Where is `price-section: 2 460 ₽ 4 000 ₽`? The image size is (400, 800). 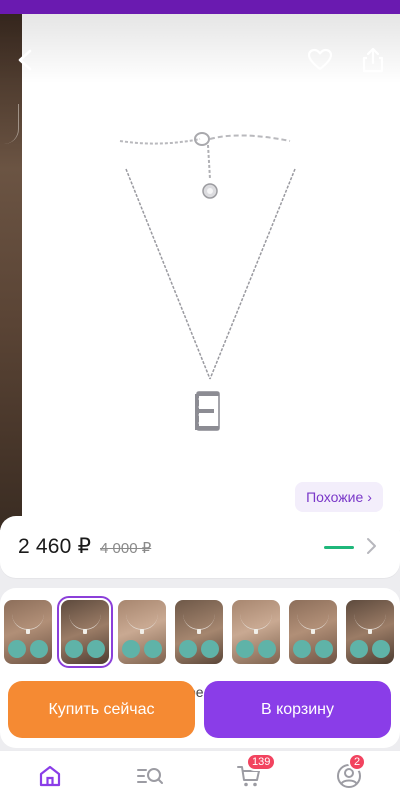
price-section: 2 460 ₽ 4 000 ₽ is located at coordinates (200, 547).